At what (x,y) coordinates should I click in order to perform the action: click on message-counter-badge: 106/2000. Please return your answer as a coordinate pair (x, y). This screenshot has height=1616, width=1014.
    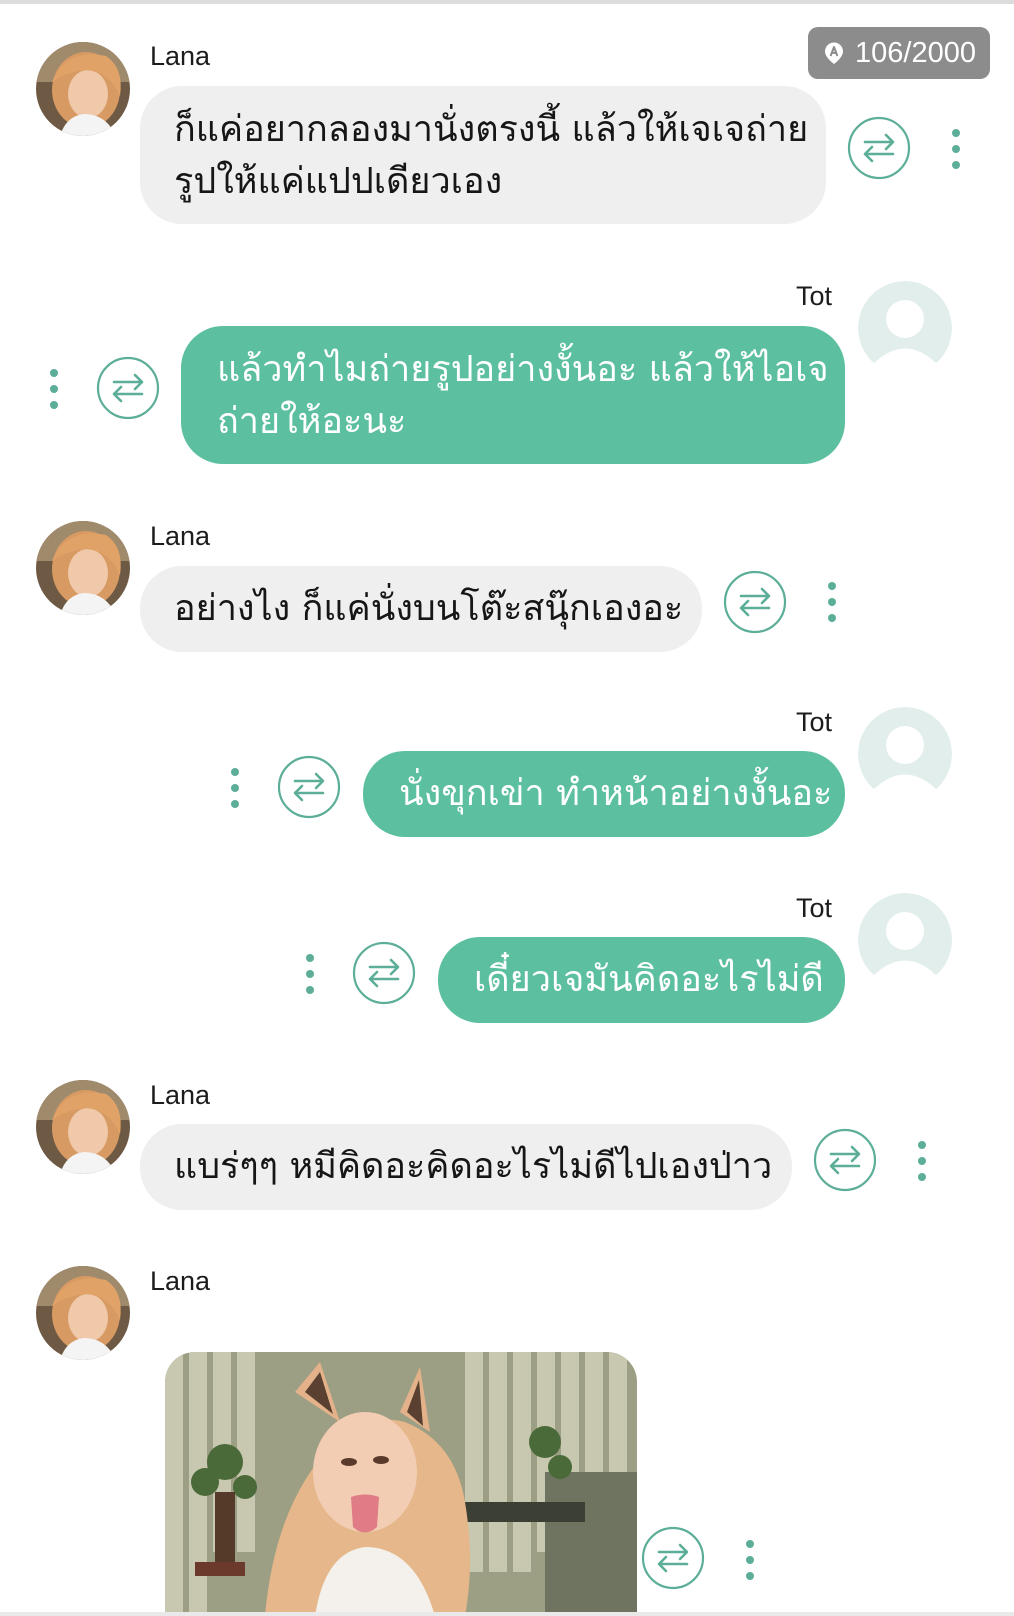
    Looking at the image, I should click on (899, 53).